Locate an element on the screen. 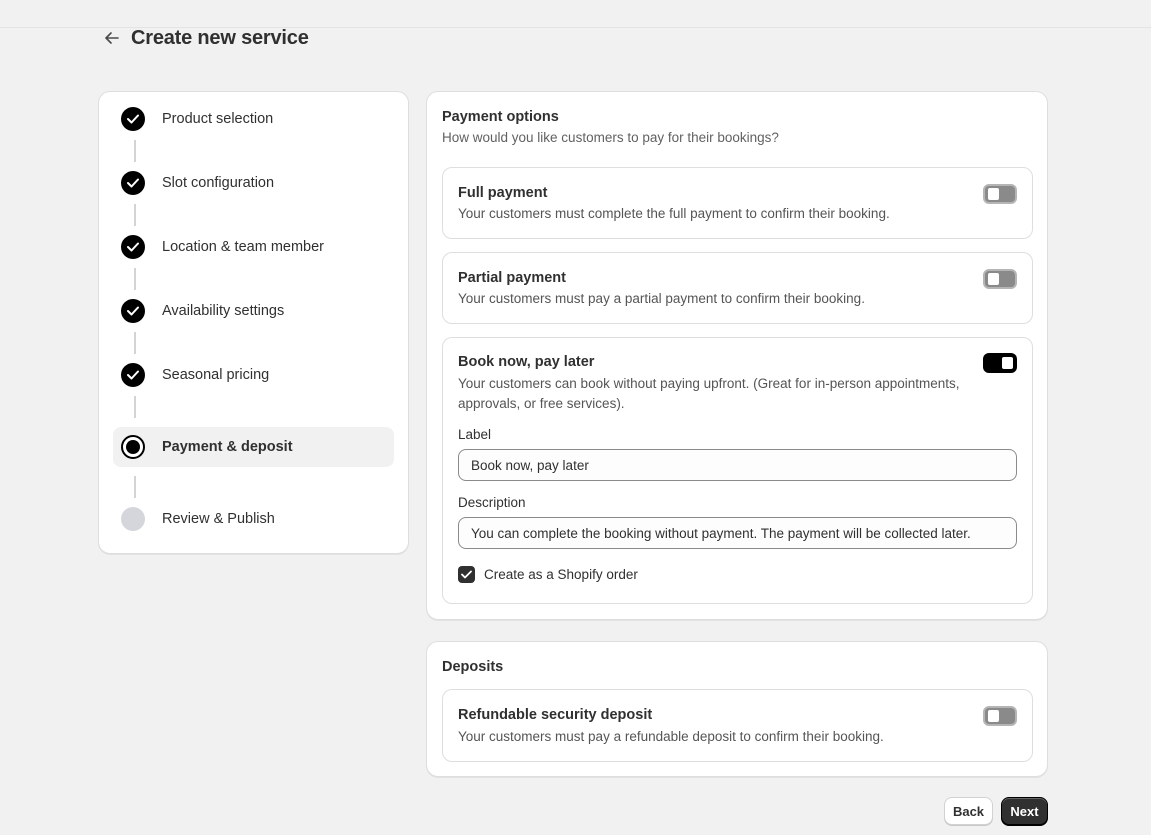  step-review-publish: Review & Publish is located at coordinates (253, 519).